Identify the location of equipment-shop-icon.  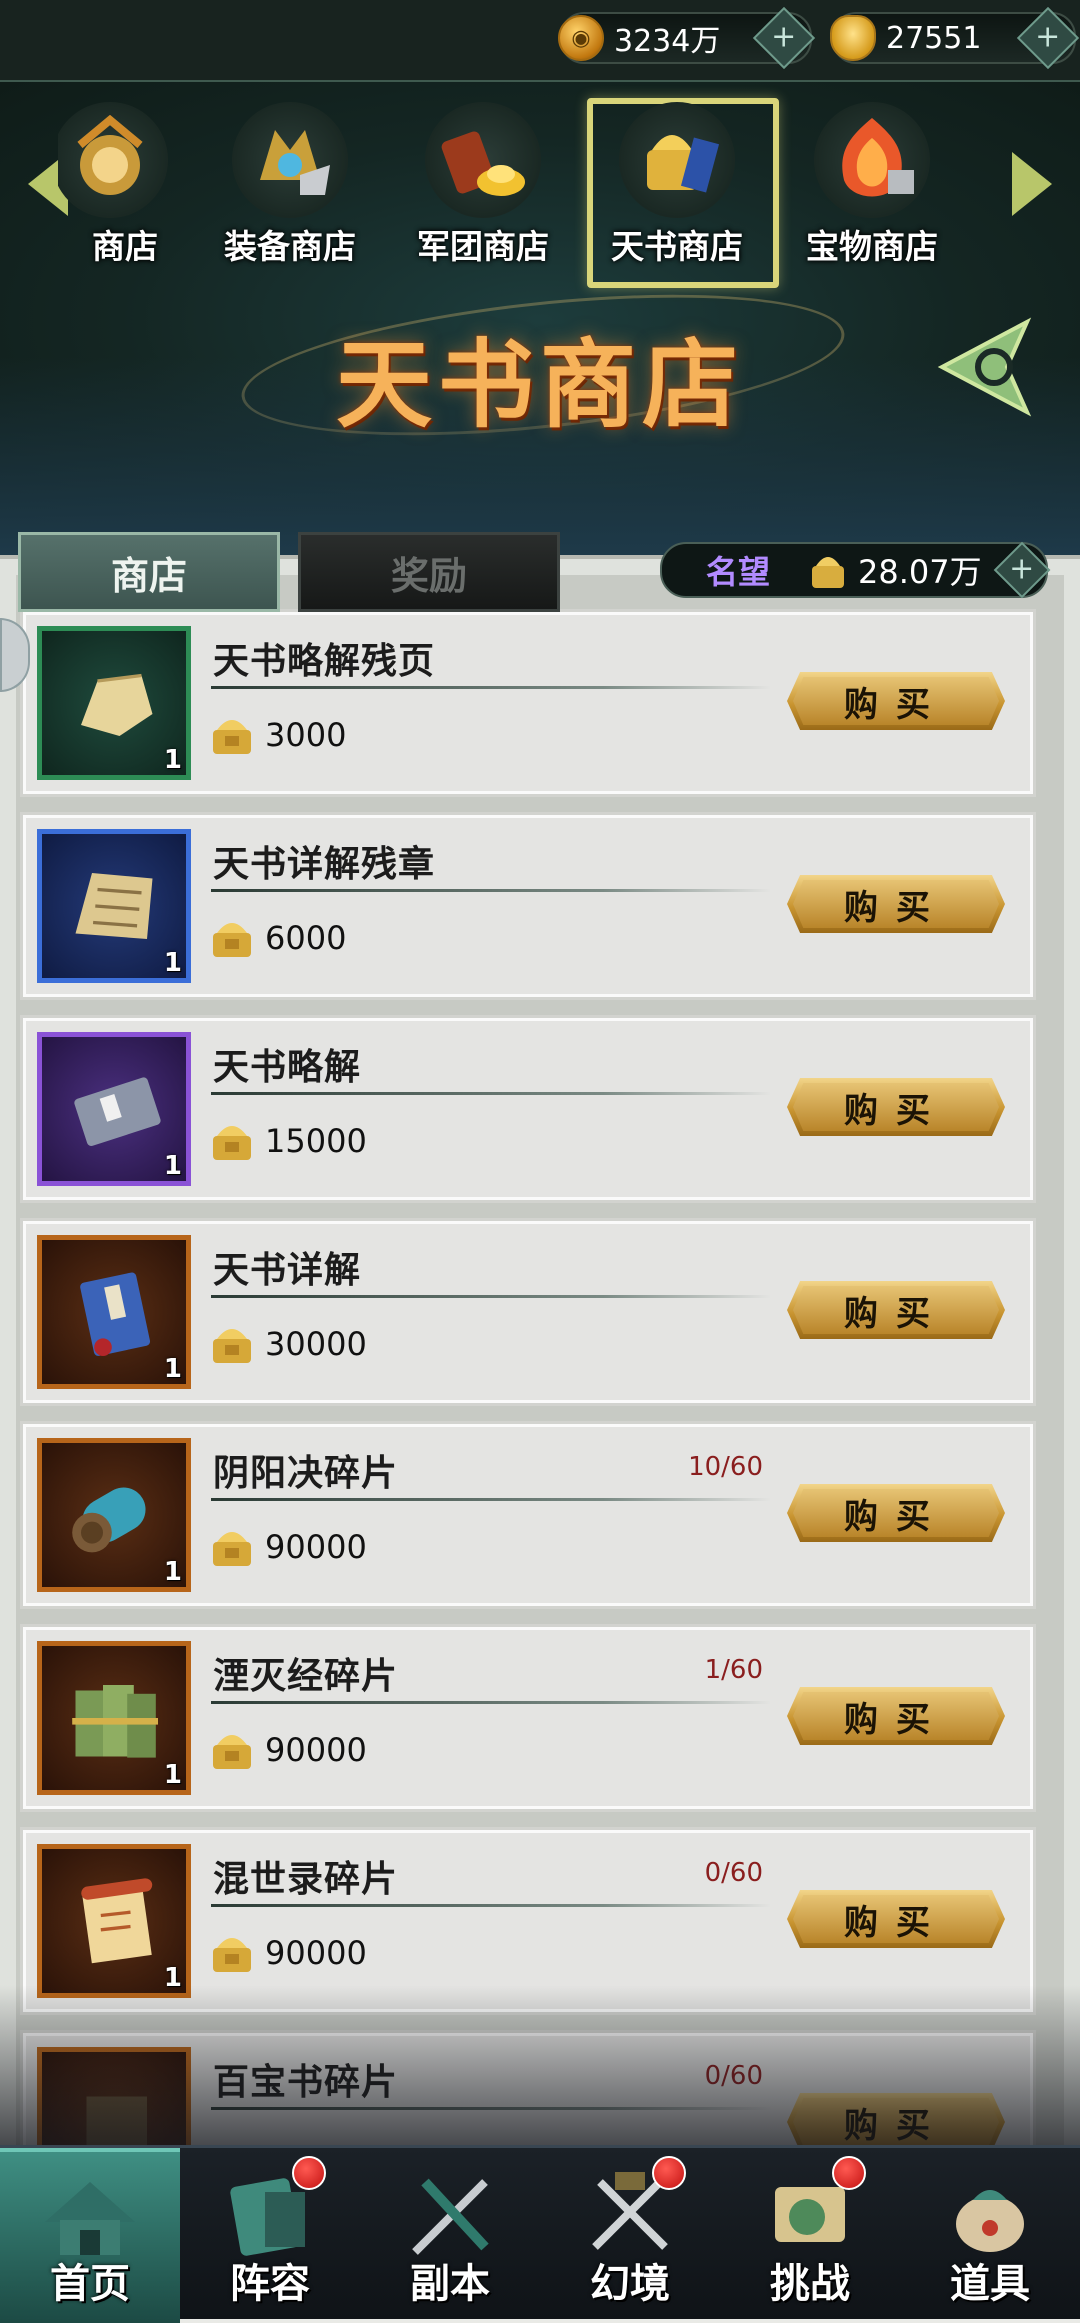
(290, 160).